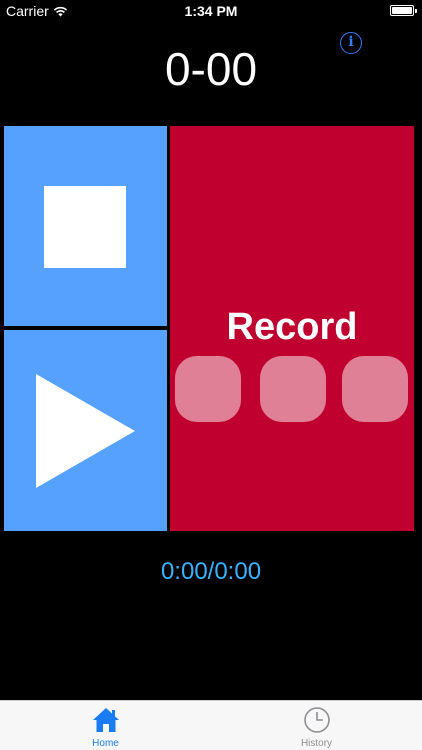  Describe the element at coordinates (105, 743) in the screenshot. I see `tab-home-label: Home` at that location.